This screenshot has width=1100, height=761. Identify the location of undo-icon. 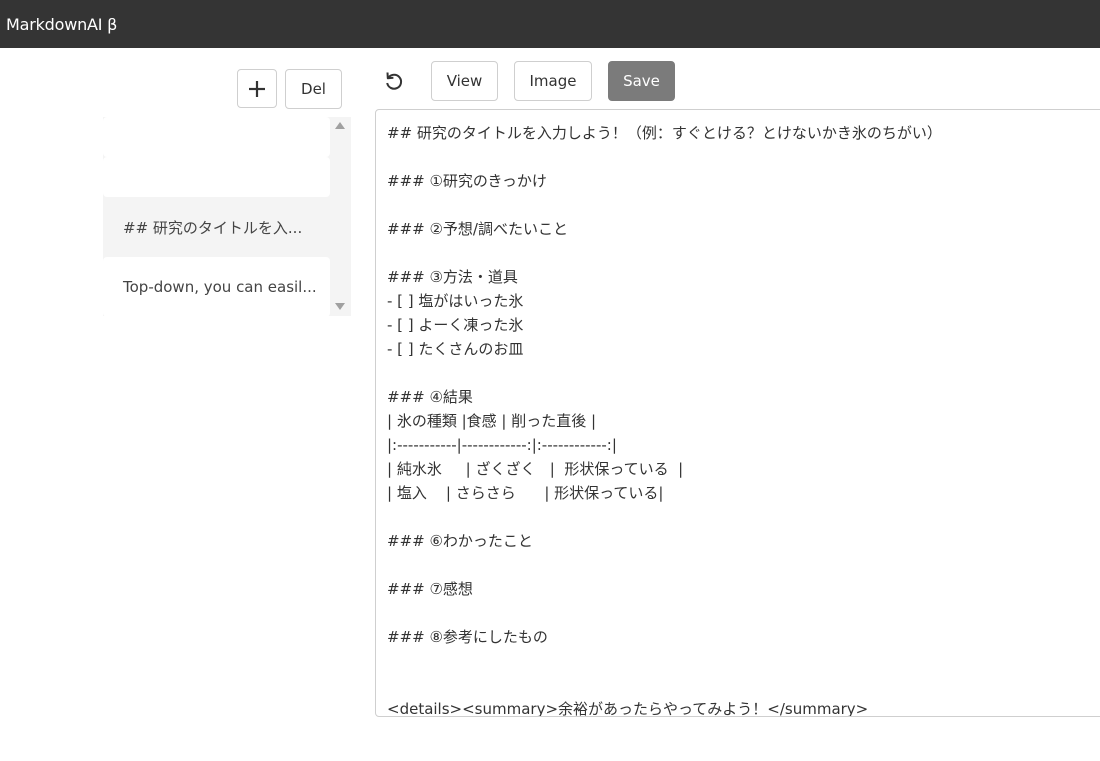
(394, 81).